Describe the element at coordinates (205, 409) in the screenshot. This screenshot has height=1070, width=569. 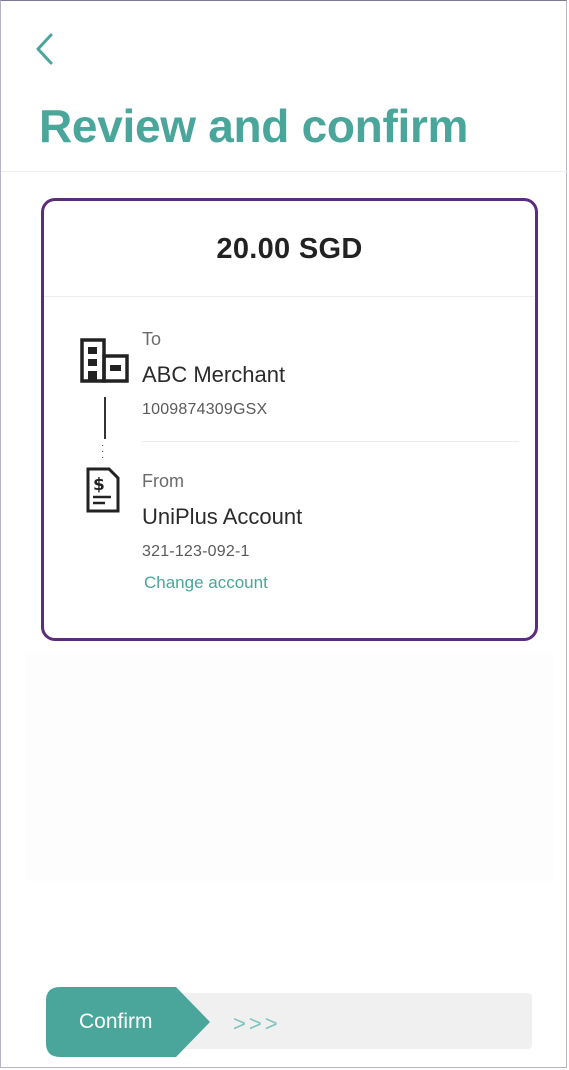
I see `merchant-id: 1009874309GSX` at that location.